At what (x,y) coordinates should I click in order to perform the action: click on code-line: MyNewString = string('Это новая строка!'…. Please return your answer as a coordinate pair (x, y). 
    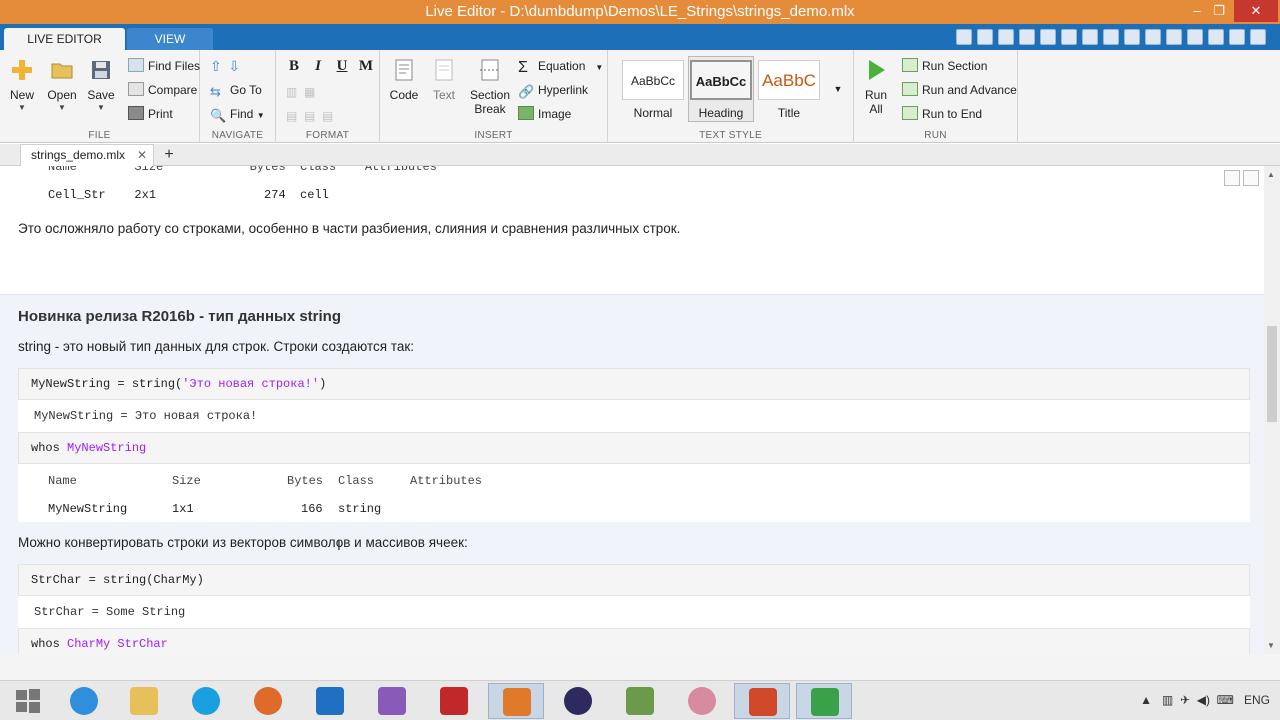
    Looking at the image, I should click on (178, 384).